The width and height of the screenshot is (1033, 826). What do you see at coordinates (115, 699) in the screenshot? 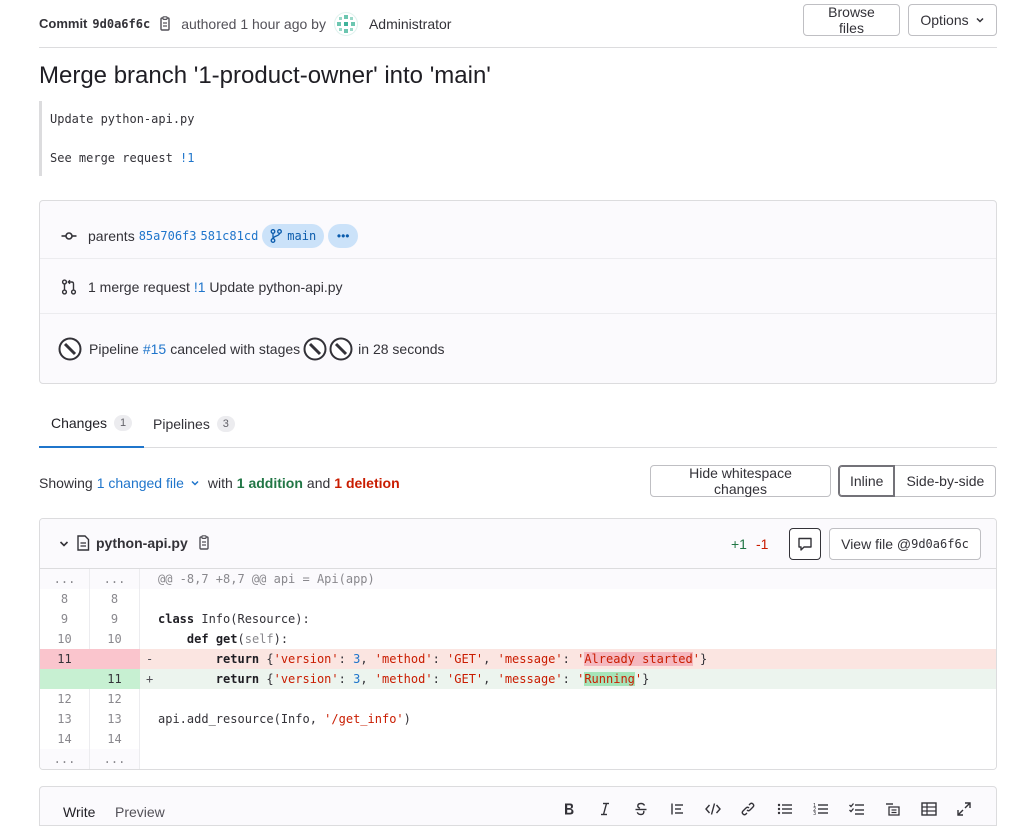
I see `line-number-new: 12` at bounding box center [115, 699].